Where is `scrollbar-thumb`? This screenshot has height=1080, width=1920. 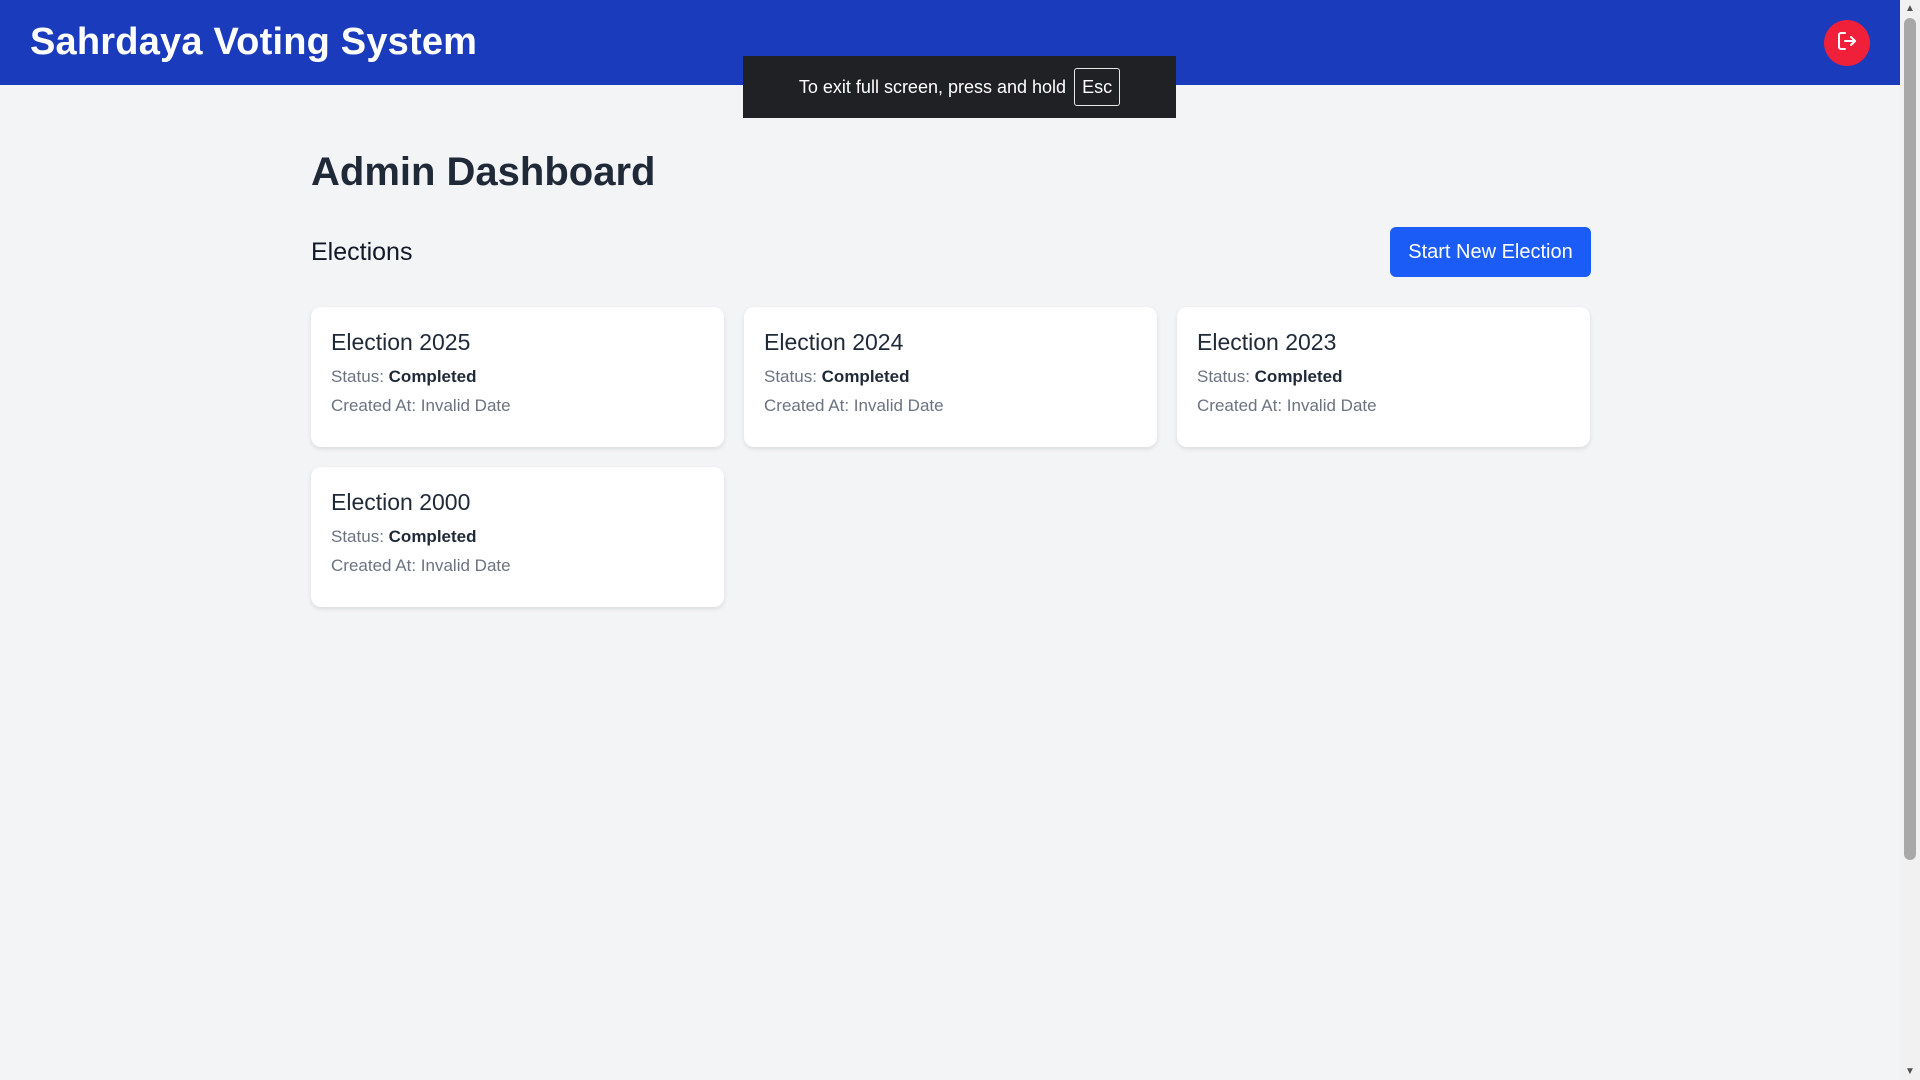 scrollbar-thumb is located at coordinates (1910, 439).